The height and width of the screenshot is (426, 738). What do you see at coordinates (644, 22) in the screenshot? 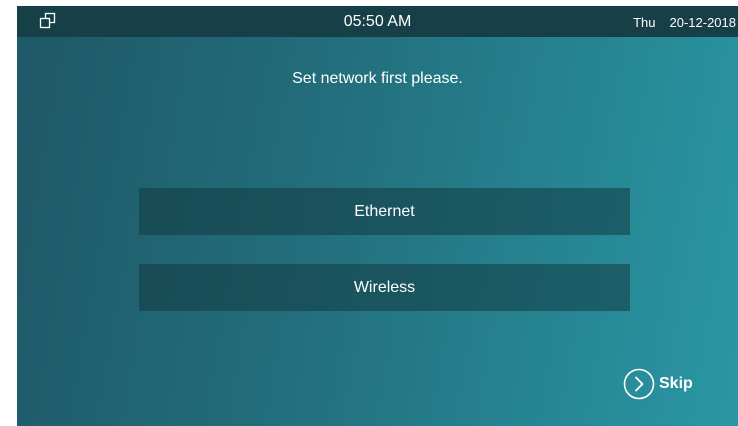
I see `day-of-week: Thu` at bounding box center [644, 22].